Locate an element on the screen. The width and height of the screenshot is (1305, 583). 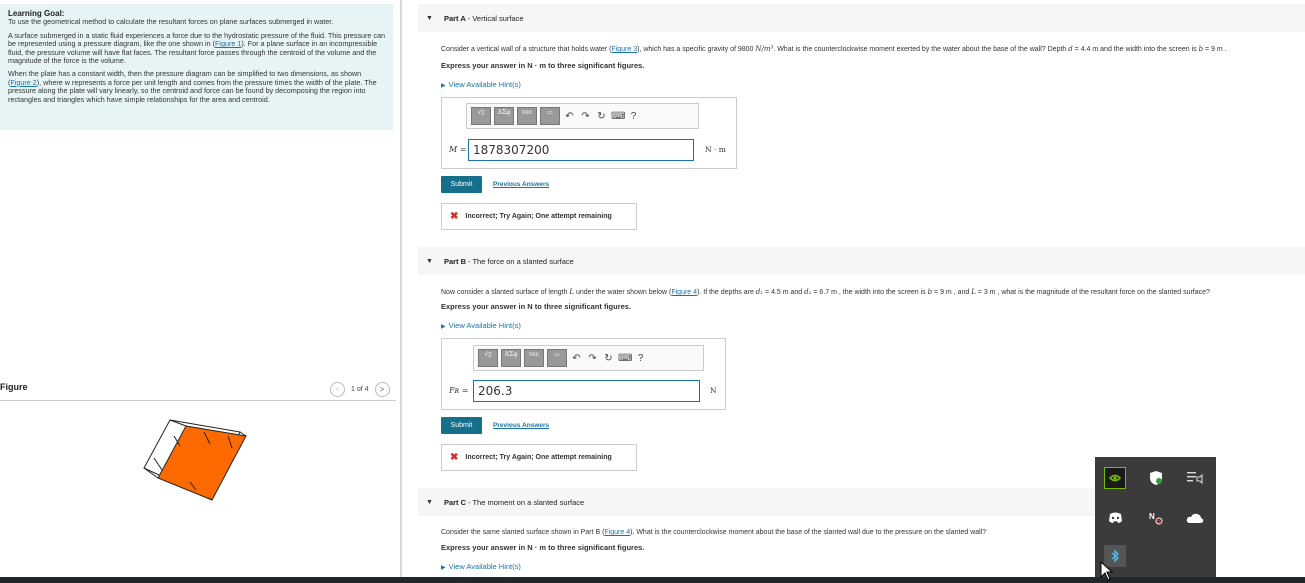
part-c-label: Part C is located at coordinates (455, 502).